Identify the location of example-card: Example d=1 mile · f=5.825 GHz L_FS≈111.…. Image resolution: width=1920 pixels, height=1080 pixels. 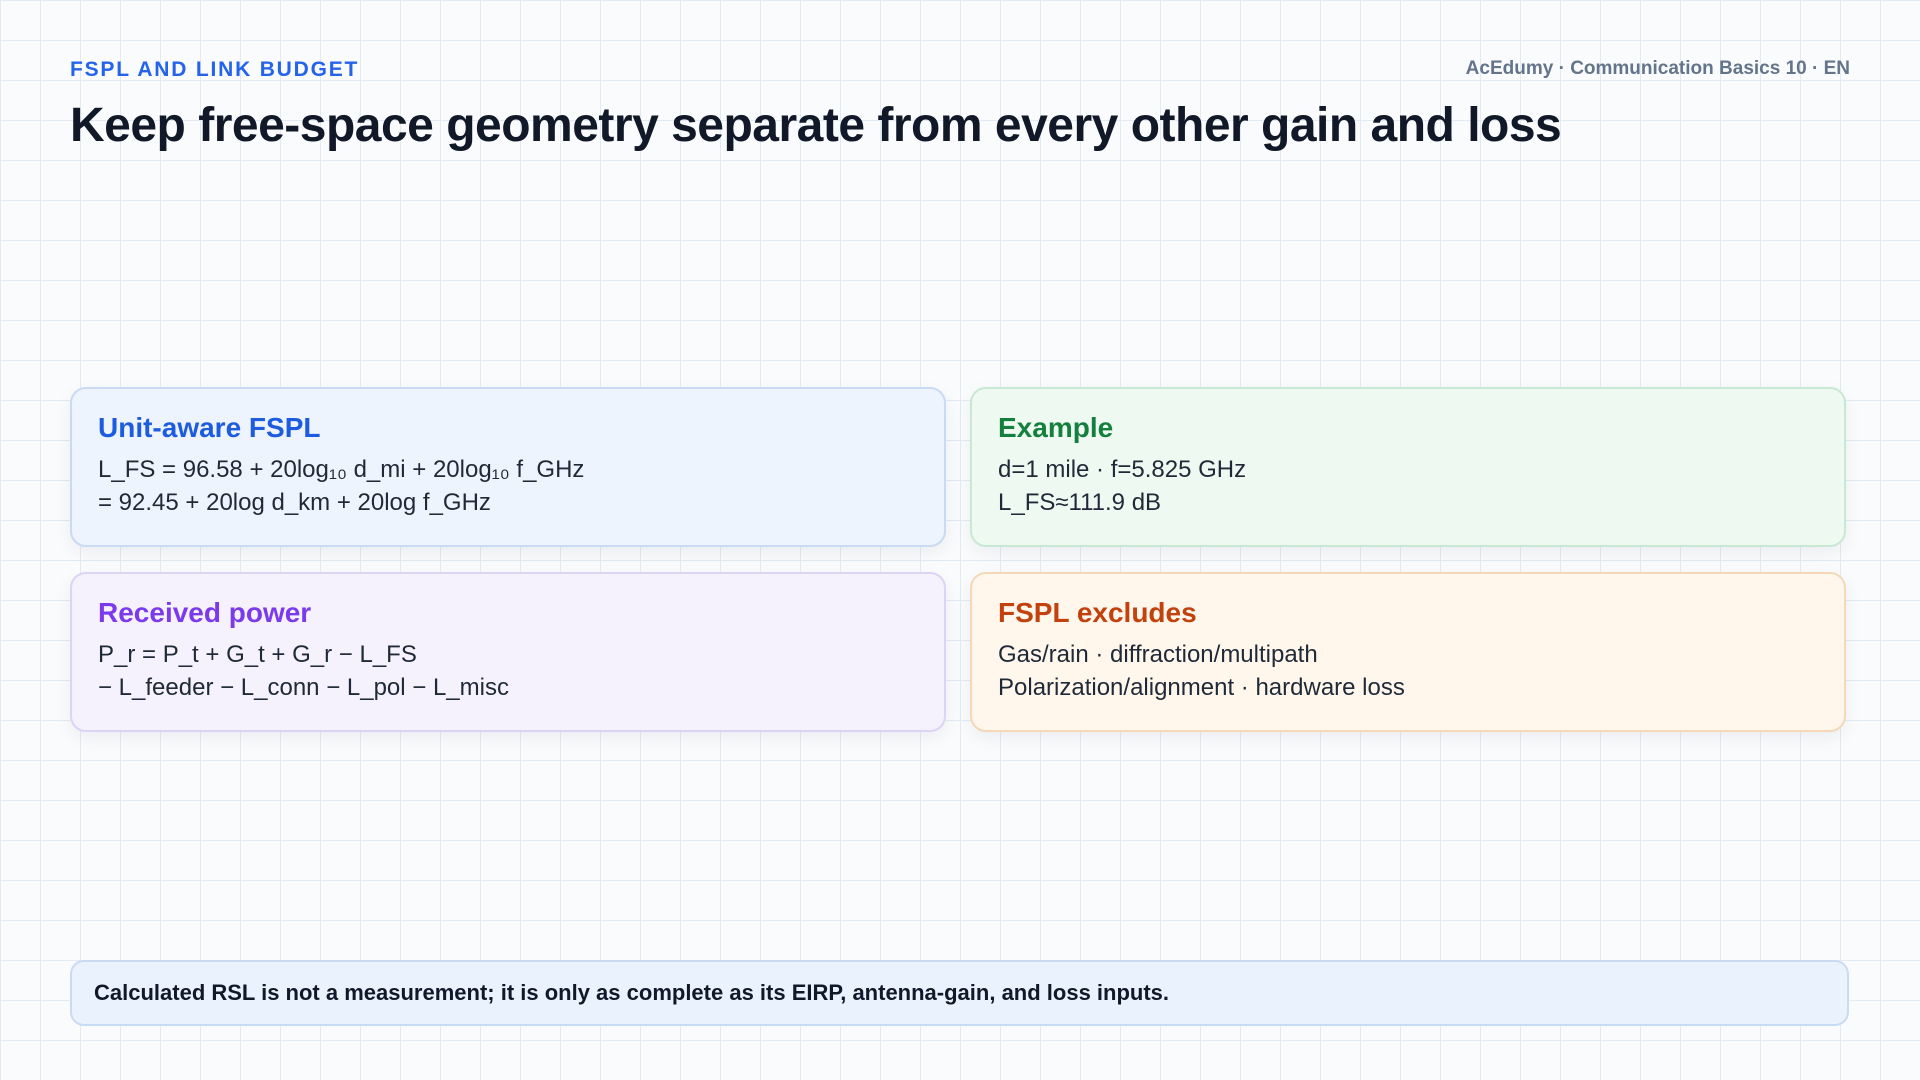
(1408, 467).